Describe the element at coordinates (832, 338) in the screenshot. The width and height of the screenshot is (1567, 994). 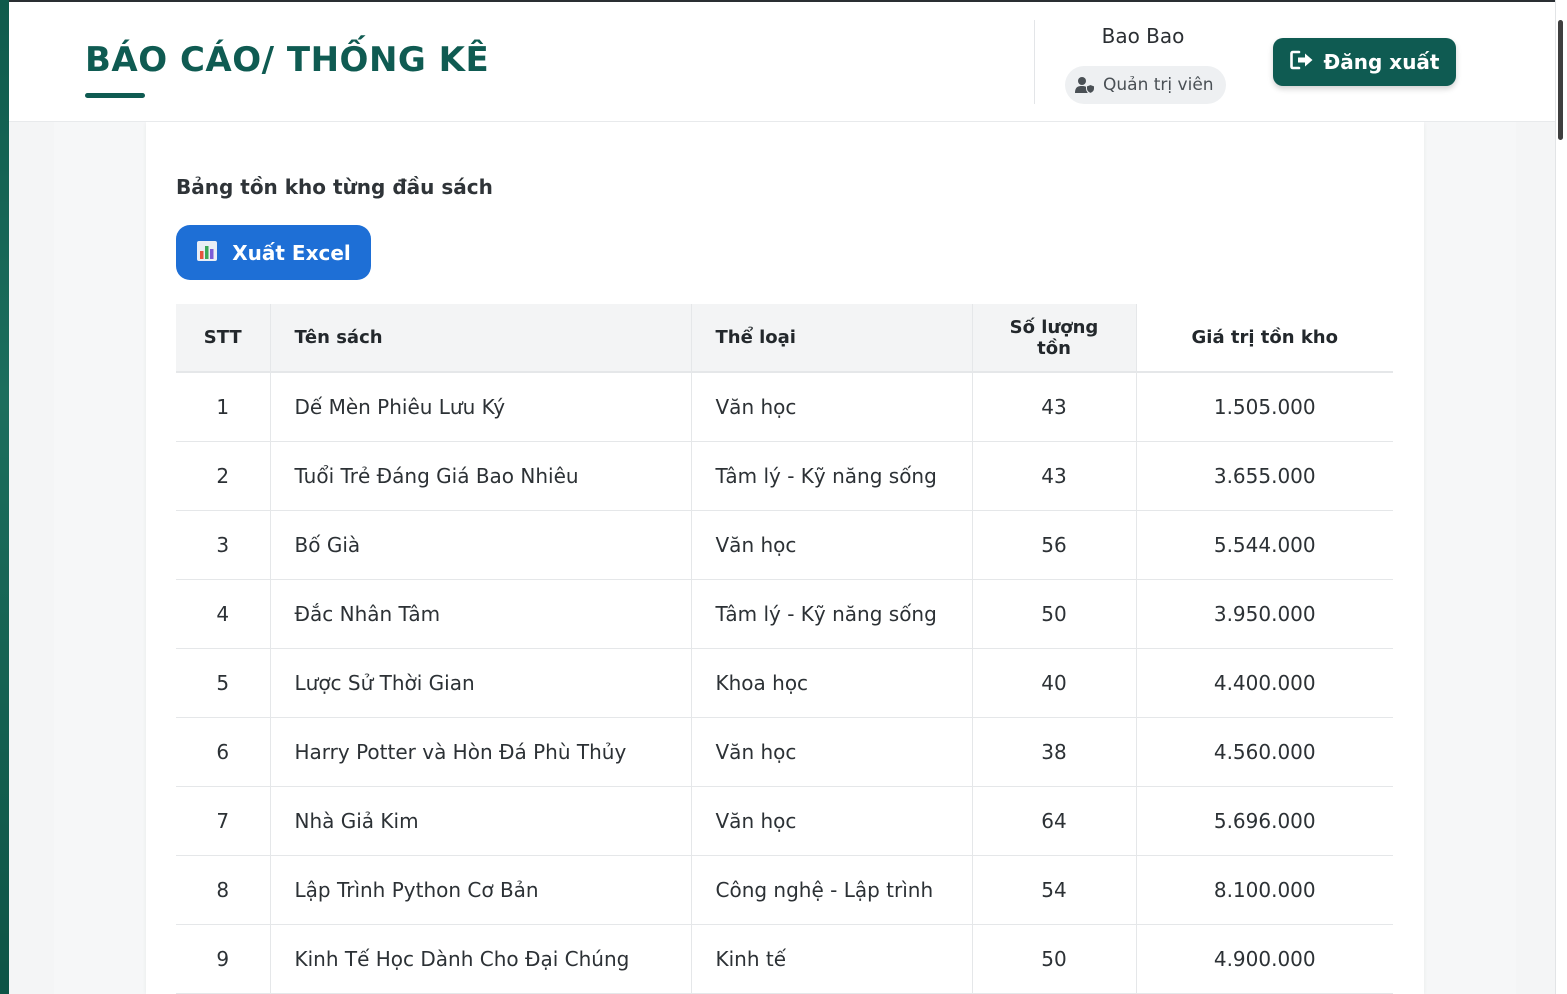
I see `column-header-category: Thể loại` at that location.